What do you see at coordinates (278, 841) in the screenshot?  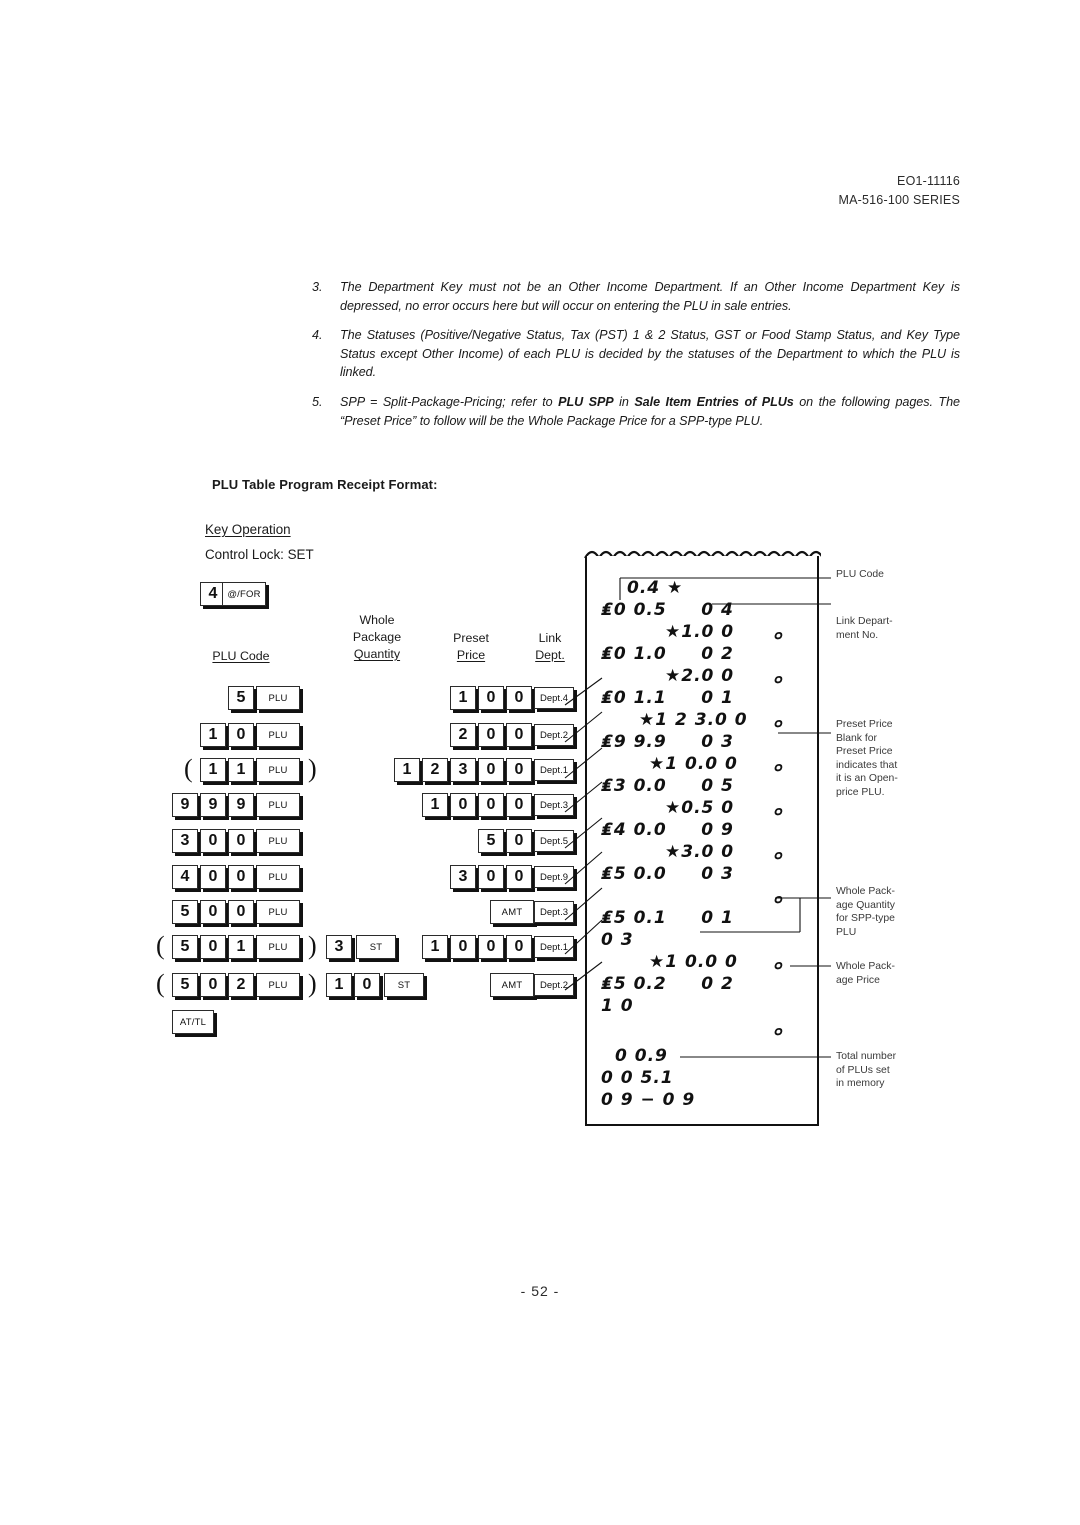 I see `key-plu-row5: PLU` at bounding box center [278, 841].